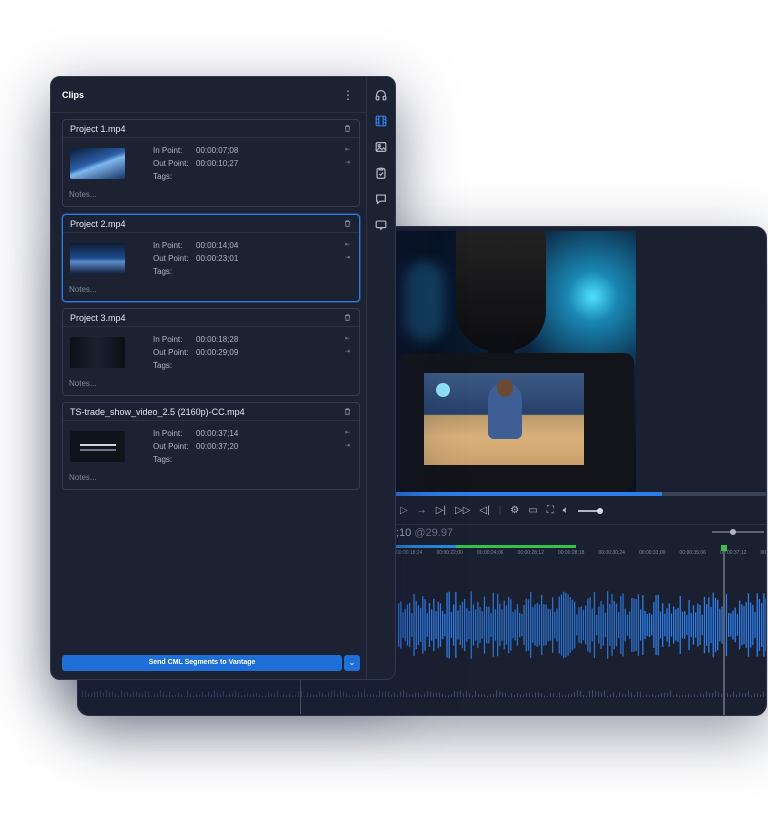 Image resolution: width=768 pixels, height=821 pixels. Describe the element at coordinates (73, 94) in the screenshot. I see `panel-title: Clips` at that location.